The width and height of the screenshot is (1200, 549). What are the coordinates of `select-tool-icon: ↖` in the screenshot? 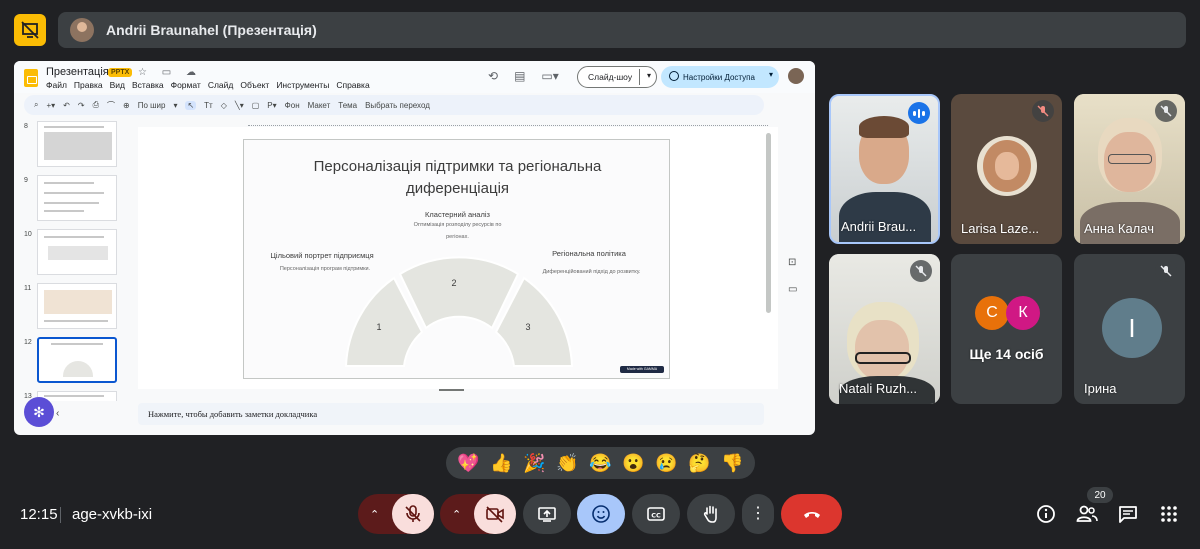 It's located at (191, 105).